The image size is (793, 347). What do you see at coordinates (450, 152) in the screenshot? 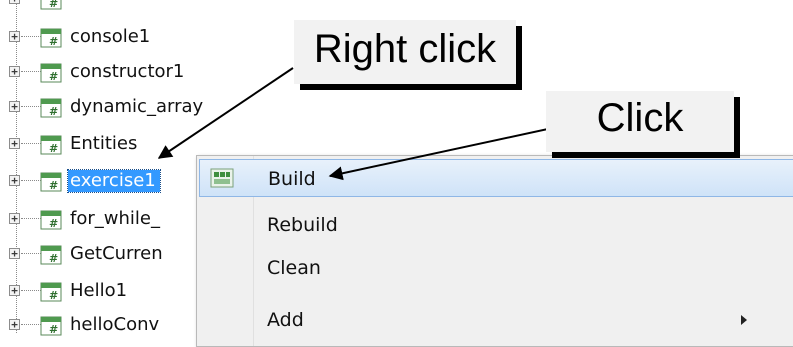
I see `click-arrow` at bounding box center [450, 152].